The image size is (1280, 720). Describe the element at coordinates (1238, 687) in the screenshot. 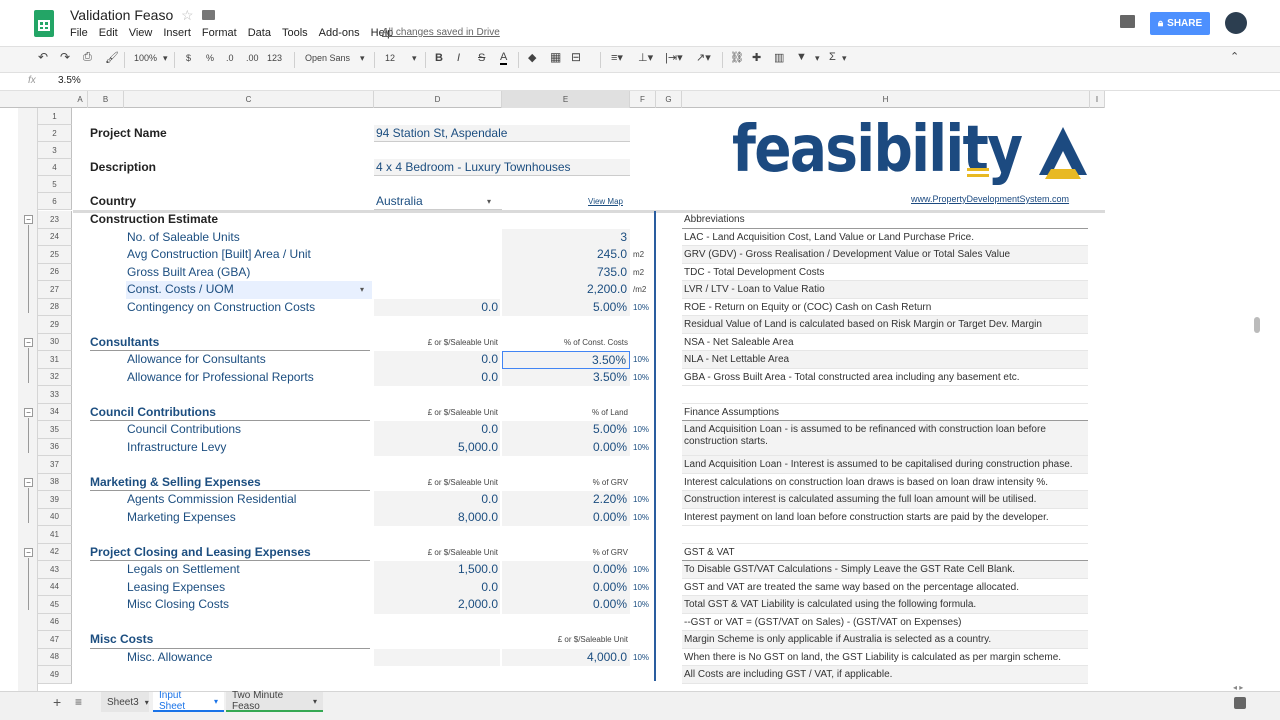

I see `horizontal-scroll-arrows: ◂ ▸` at that location.